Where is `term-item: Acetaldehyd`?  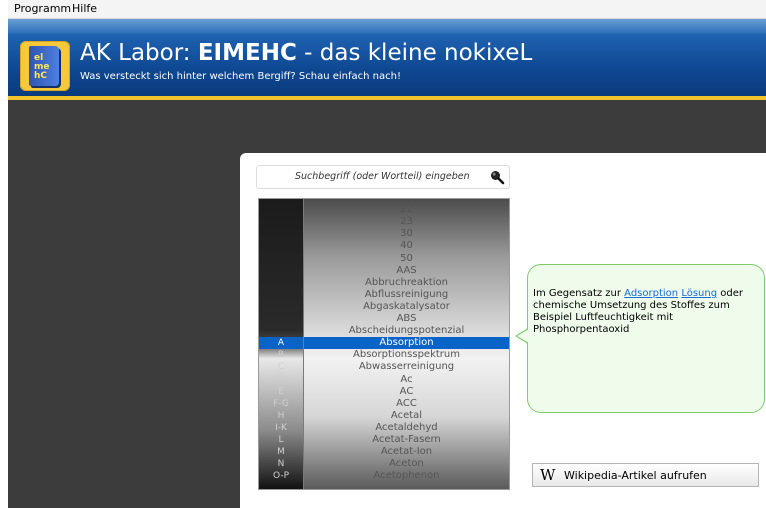 term-item: Acetaldehyd is located at coordinates (406, 428).